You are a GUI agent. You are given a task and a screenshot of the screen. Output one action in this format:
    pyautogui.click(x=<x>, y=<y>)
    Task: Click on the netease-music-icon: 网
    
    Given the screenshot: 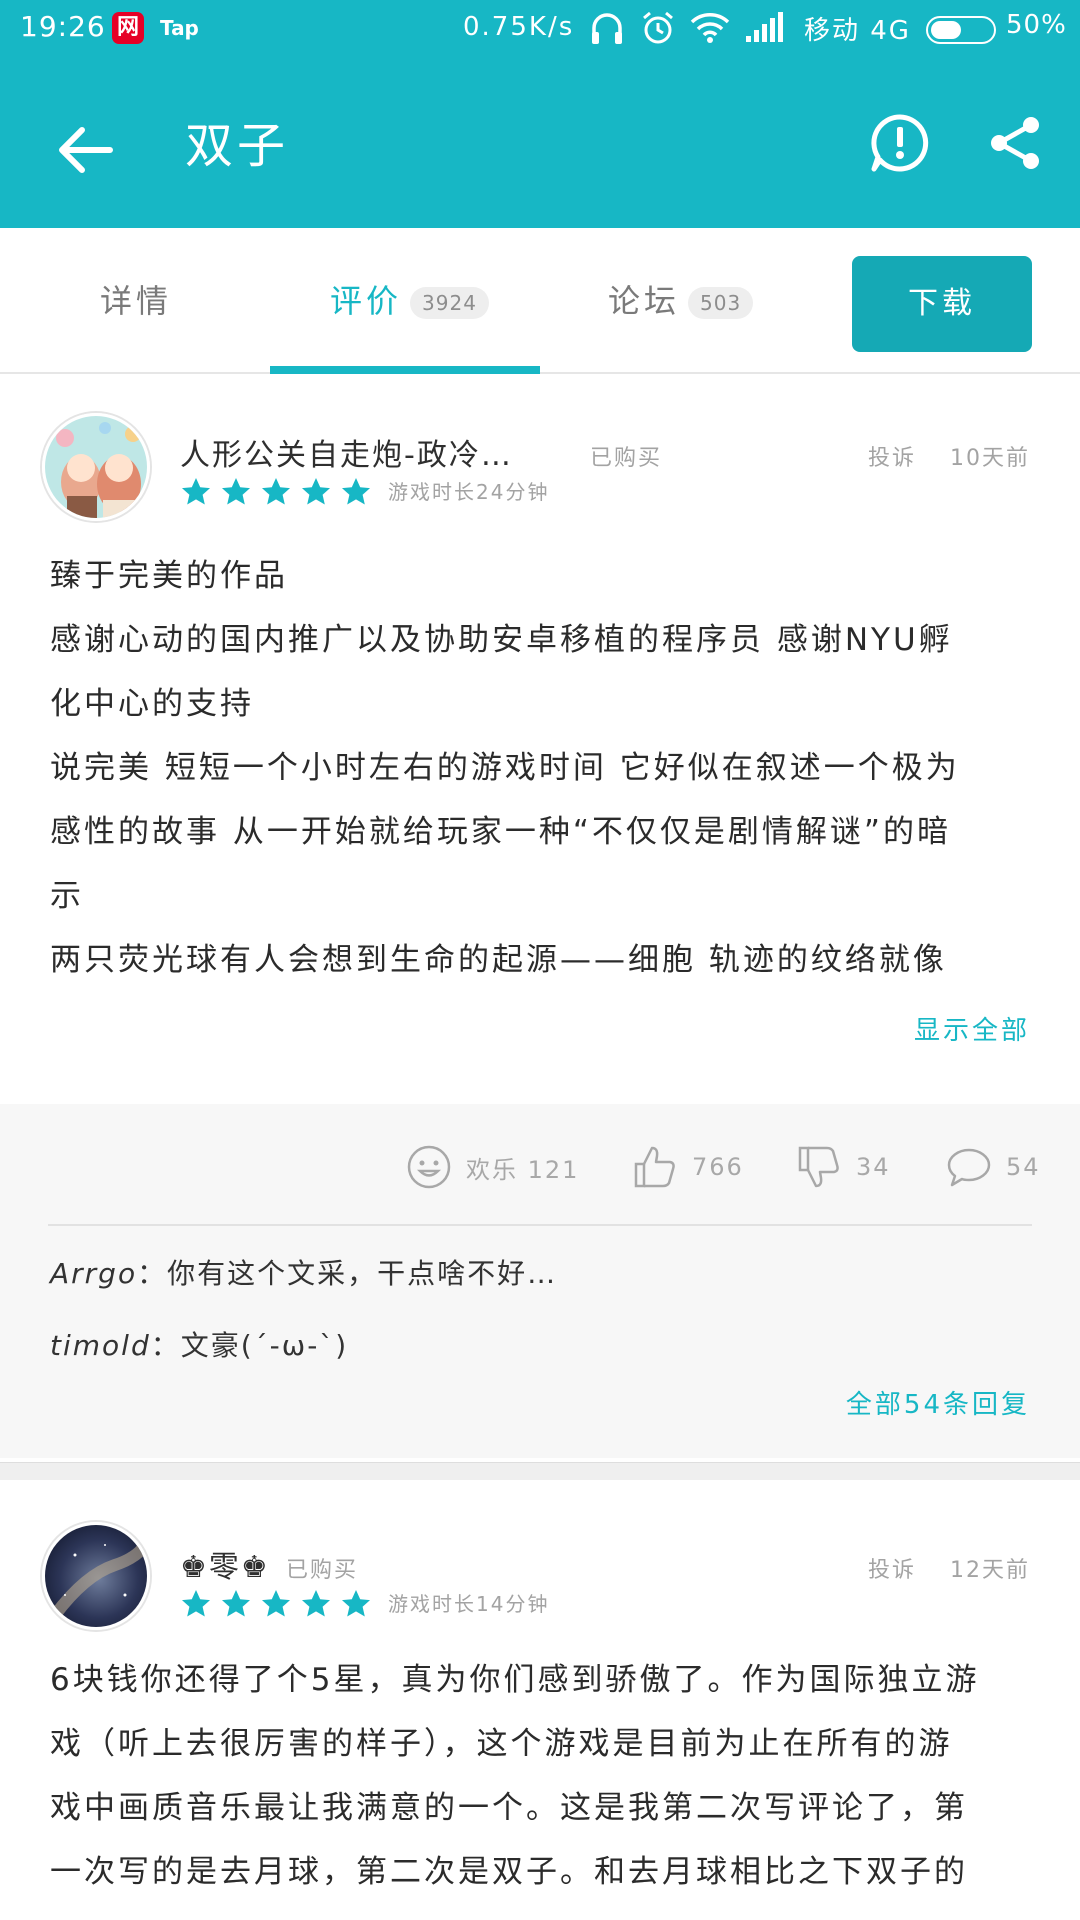 What is the action you would take?
    pyautogui.click(x=128, y=28)
    